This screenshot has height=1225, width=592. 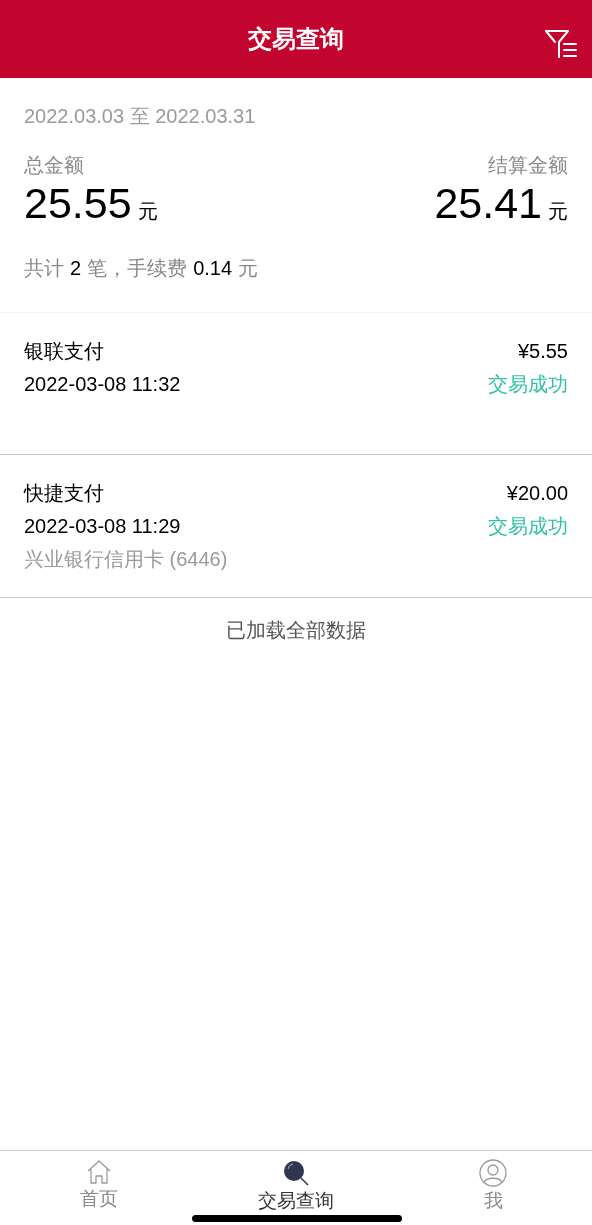 What do you see at coordinates (44, 268) in the screenshot?
I see `count-label: 共计` at bounding box center [44, 268].